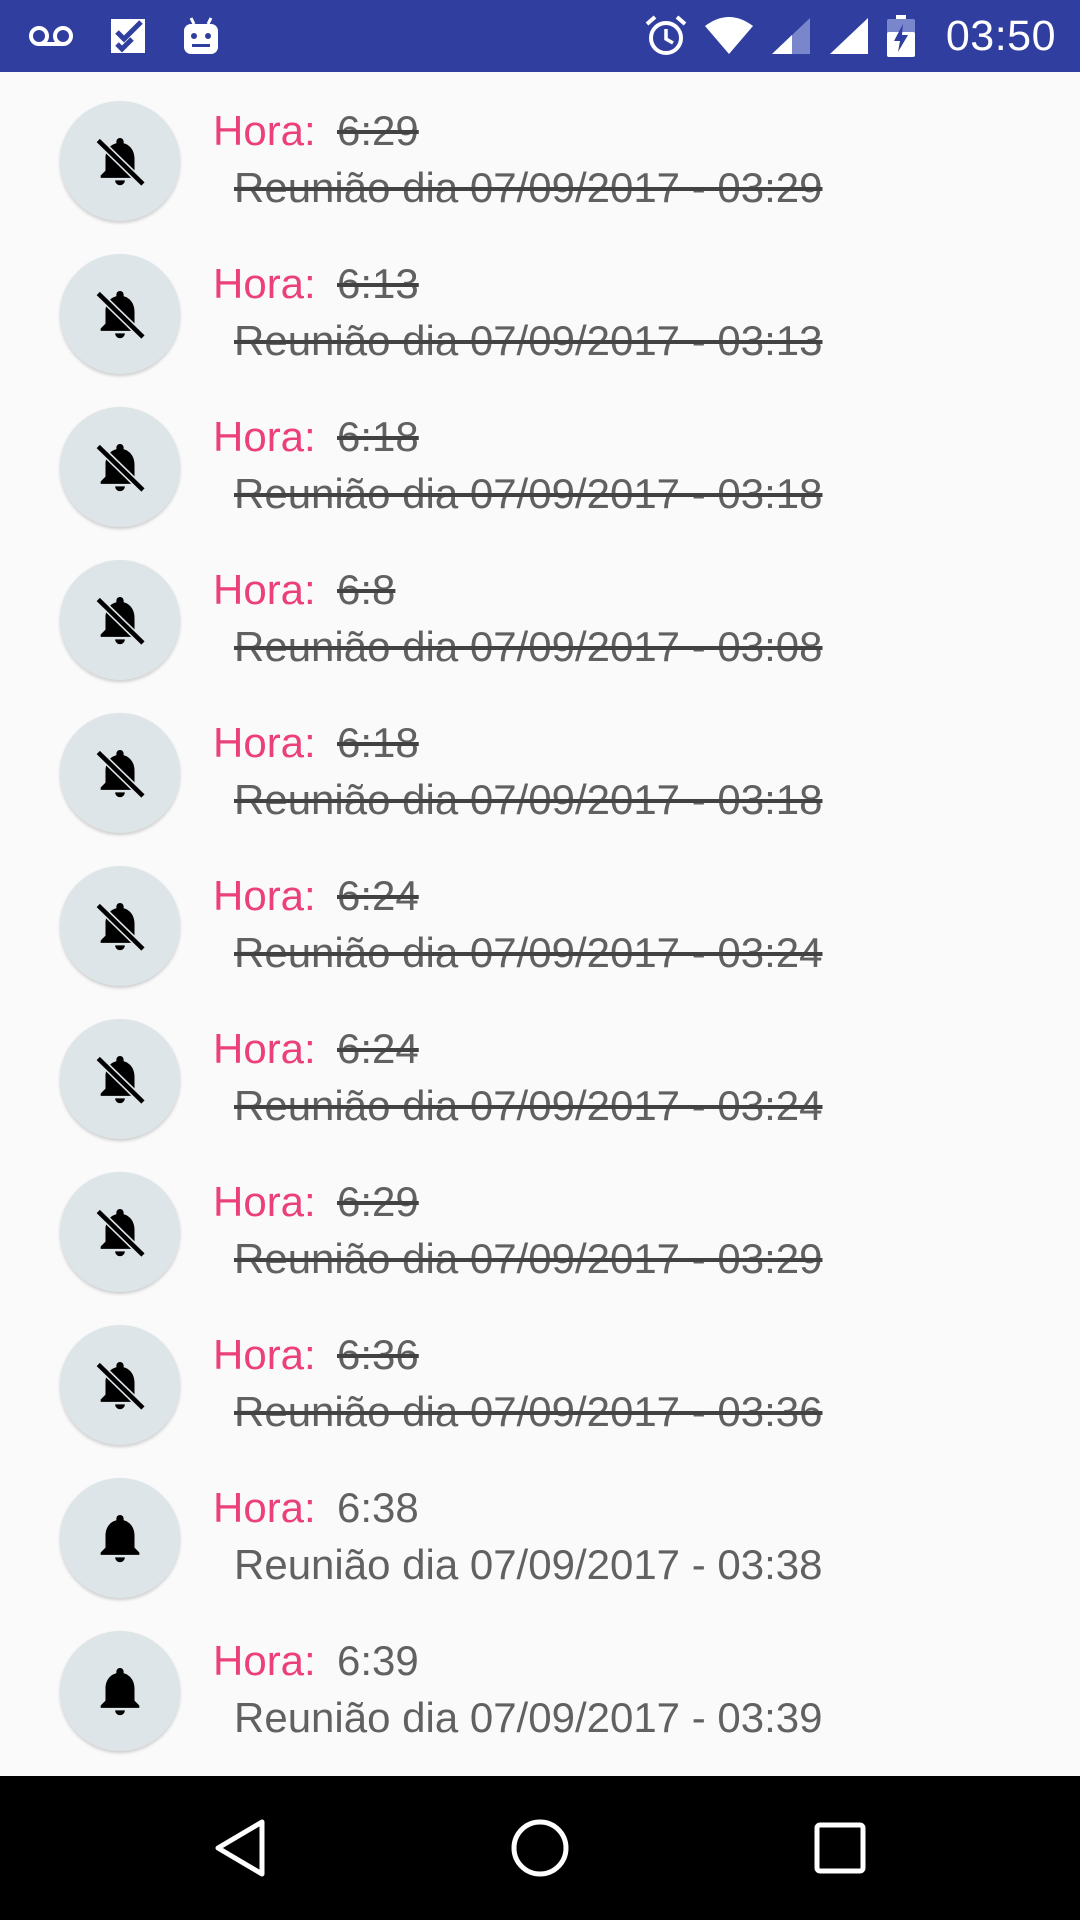  What do you see at coordinates (528, 646) in the screenshot?
I see `reminder-description: Reunião dia 07/09/2017 - 03:08` at bounding box center [528, 646].